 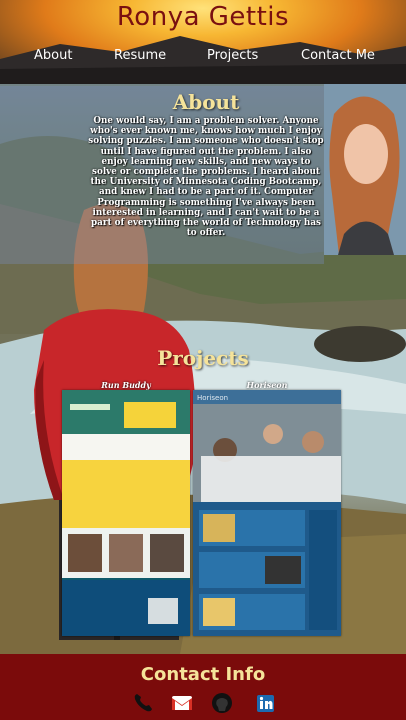 What do you see at coordinates (267, 385) in the screenshot?
I see `project-caption-horiseon: Horiseon` at bounding box center [267, 385].